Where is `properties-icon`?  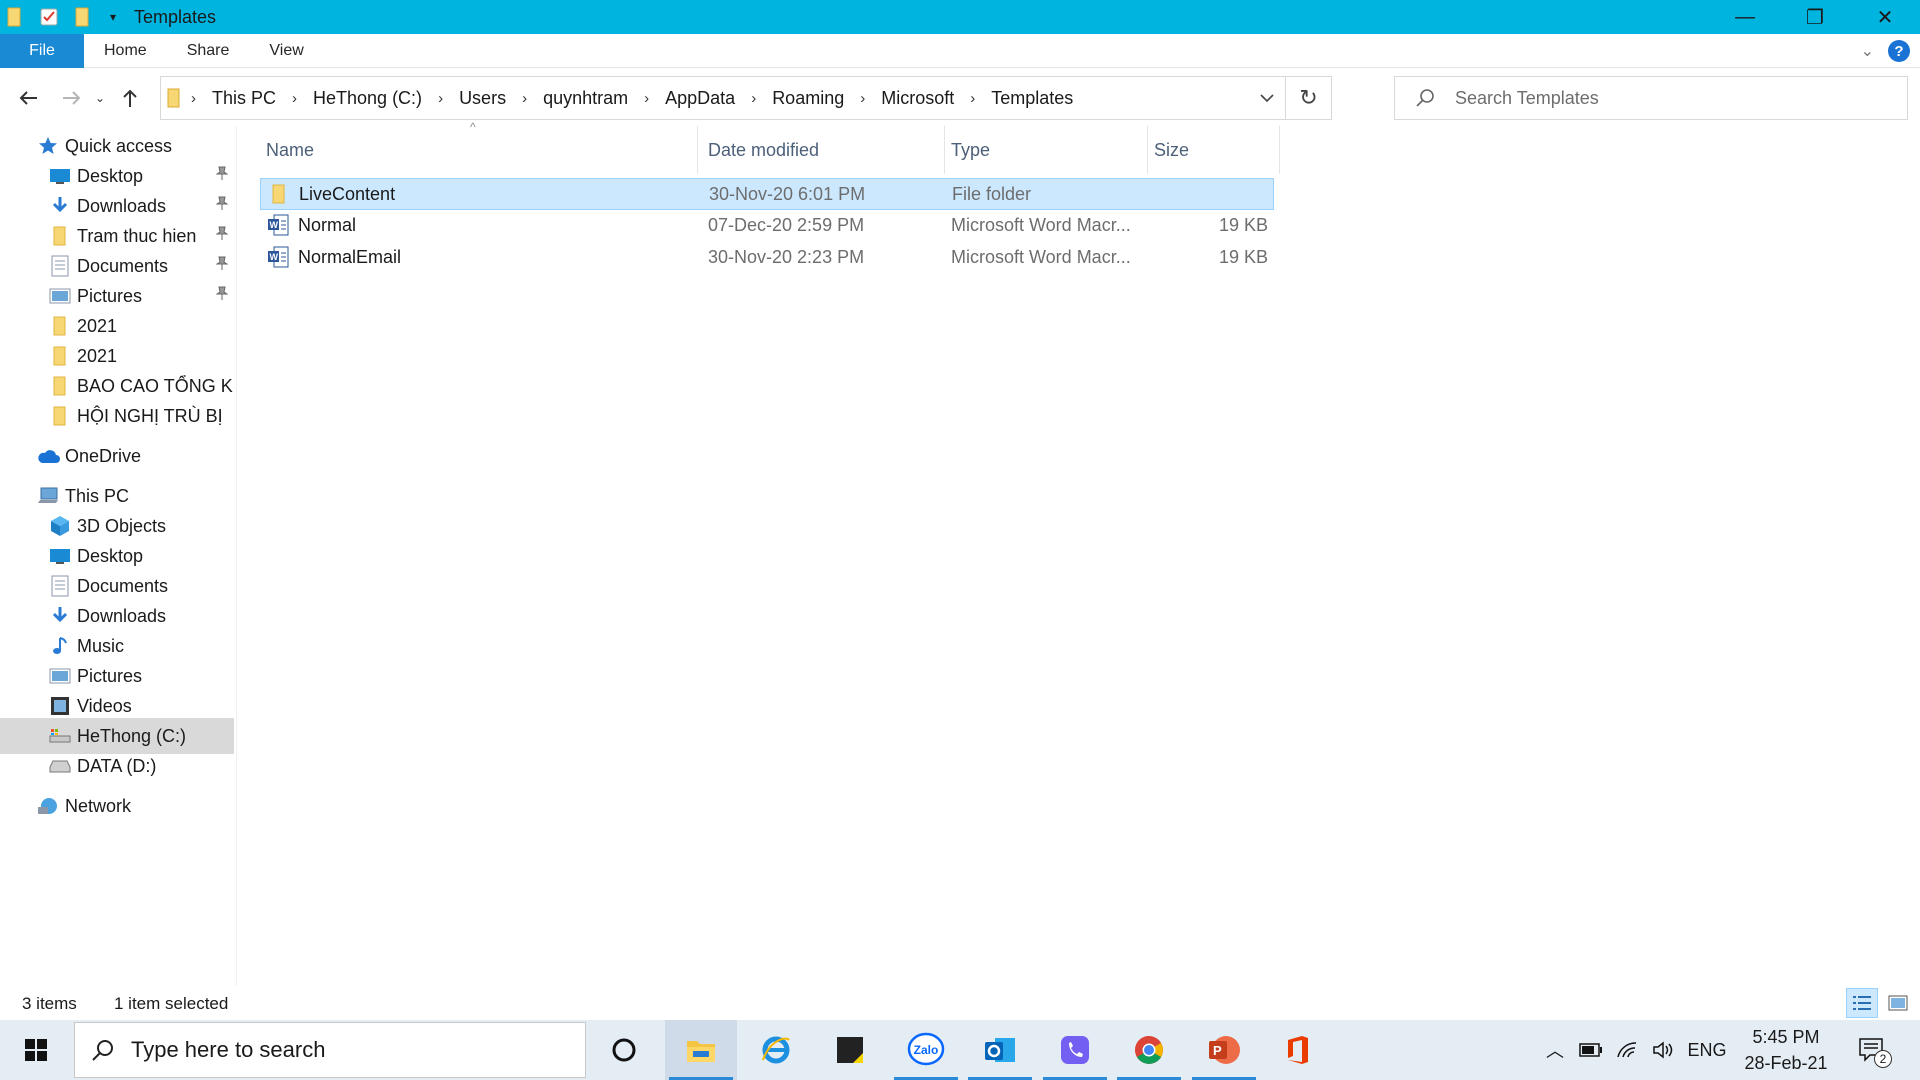 properties-icon is located at coordinates (49, 17).